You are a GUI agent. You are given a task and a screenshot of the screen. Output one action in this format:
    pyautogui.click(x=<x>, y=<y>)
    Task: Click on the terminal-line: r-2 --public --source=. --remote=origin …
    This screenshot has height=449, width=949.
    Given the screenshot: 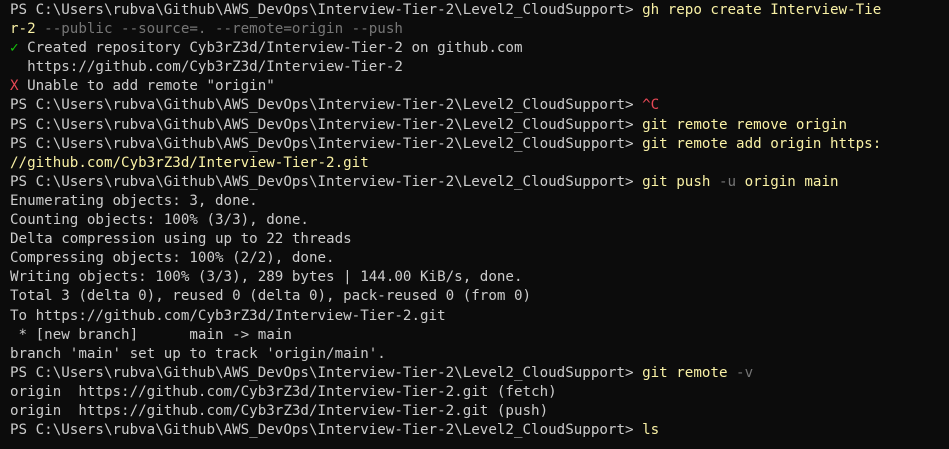 What is the action you would take?
    pyautogui.click(x=474, y=29)
    